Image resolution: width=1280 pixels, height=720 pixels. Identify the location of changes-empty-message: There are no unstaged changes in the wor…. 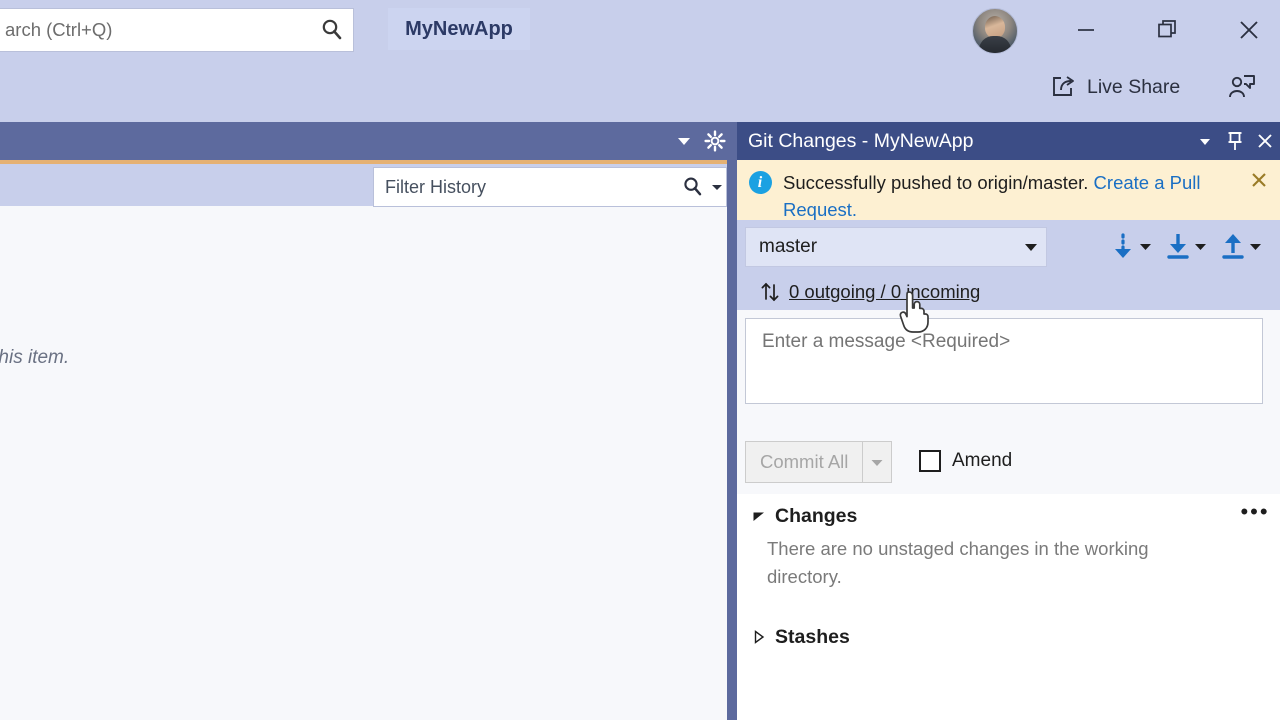
(958, 562).